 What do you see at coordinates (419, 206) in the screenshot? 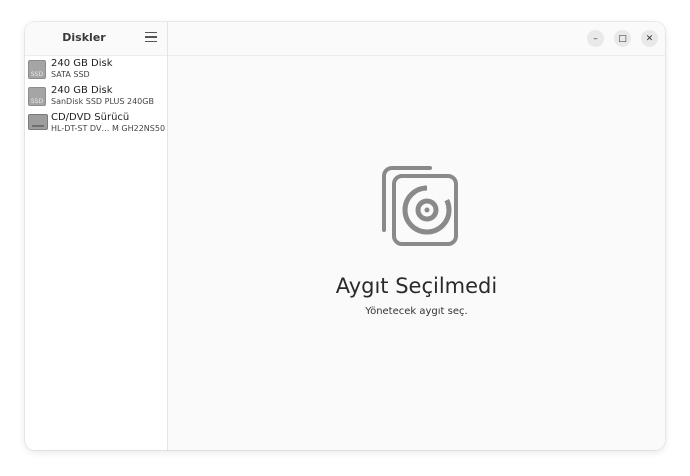
I see `disk-placeholder-icon` at bounding box center [419, 206].